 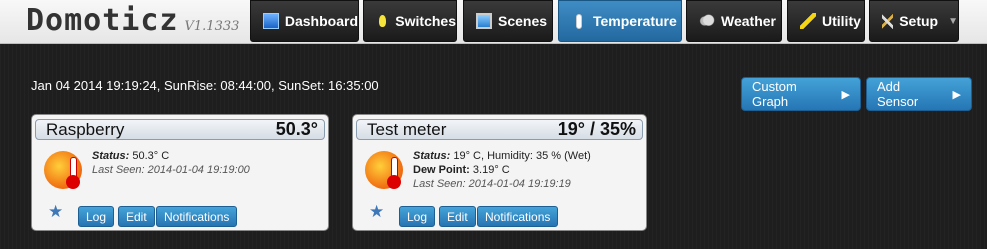 What do you see at coordinates (85, 129) in the screenshot?
I see `device-name: Raspberry` at bounding box center [85, 129].